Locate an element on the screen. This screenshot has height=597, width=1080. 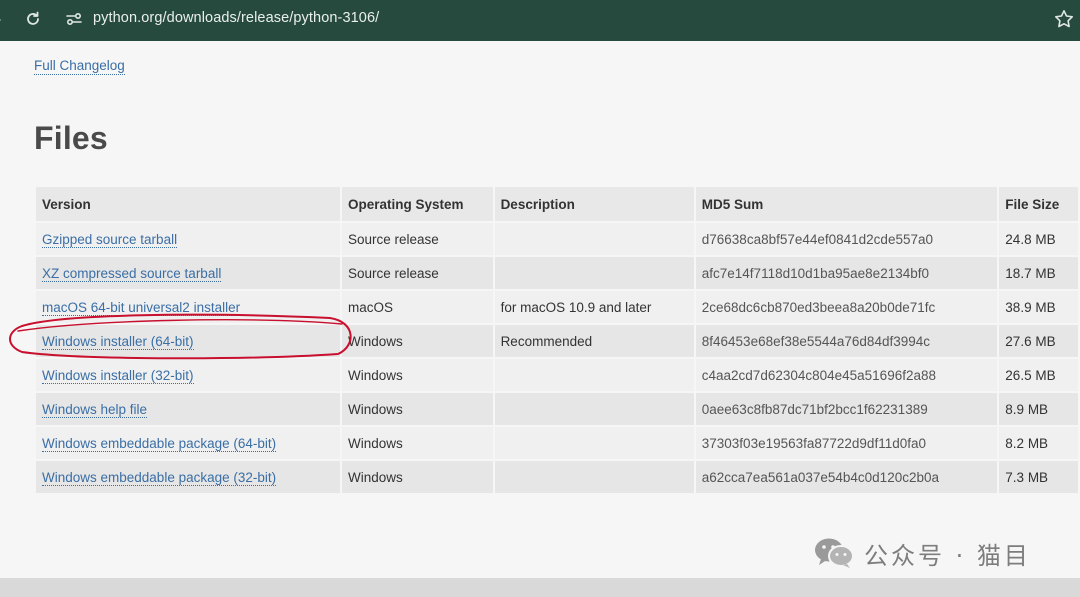
md5-cell: a62cca7ea561a037e54b4c0d120c2b0a is located at coordinates (846, 477).